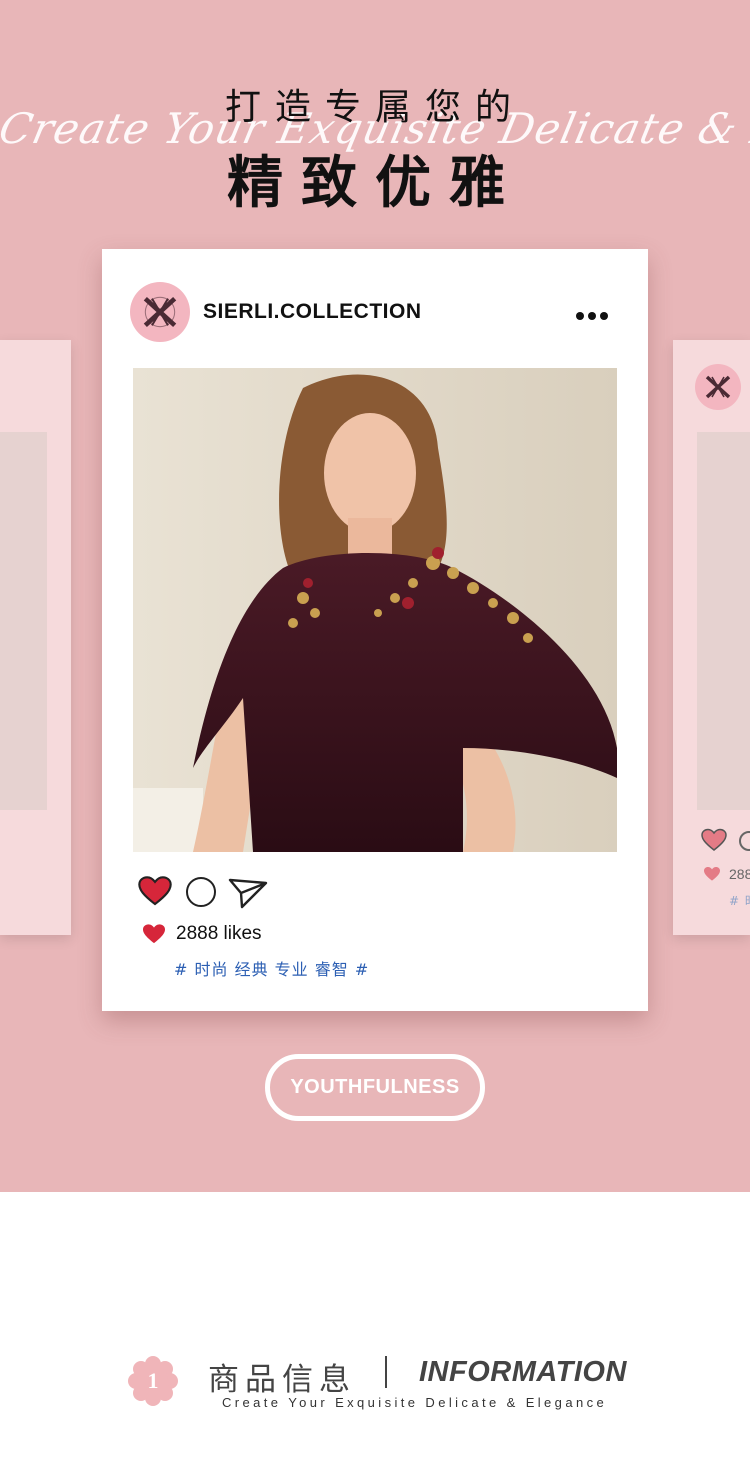 This screenshot has height=1461, width=750. What do you see at coordinates (248, 893) in the screenshot?
I see `send-icon` at bounding box center [248, 893].